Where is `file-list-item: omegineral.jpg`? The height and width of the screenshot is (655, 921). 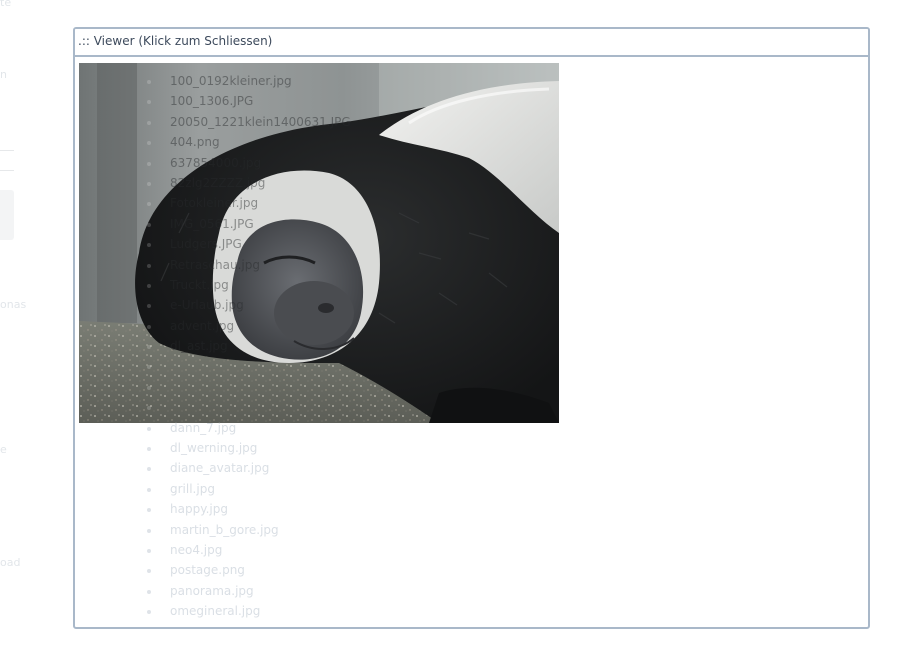
file-list-item: omegineral.jpg is located at coordinates (249, 611).